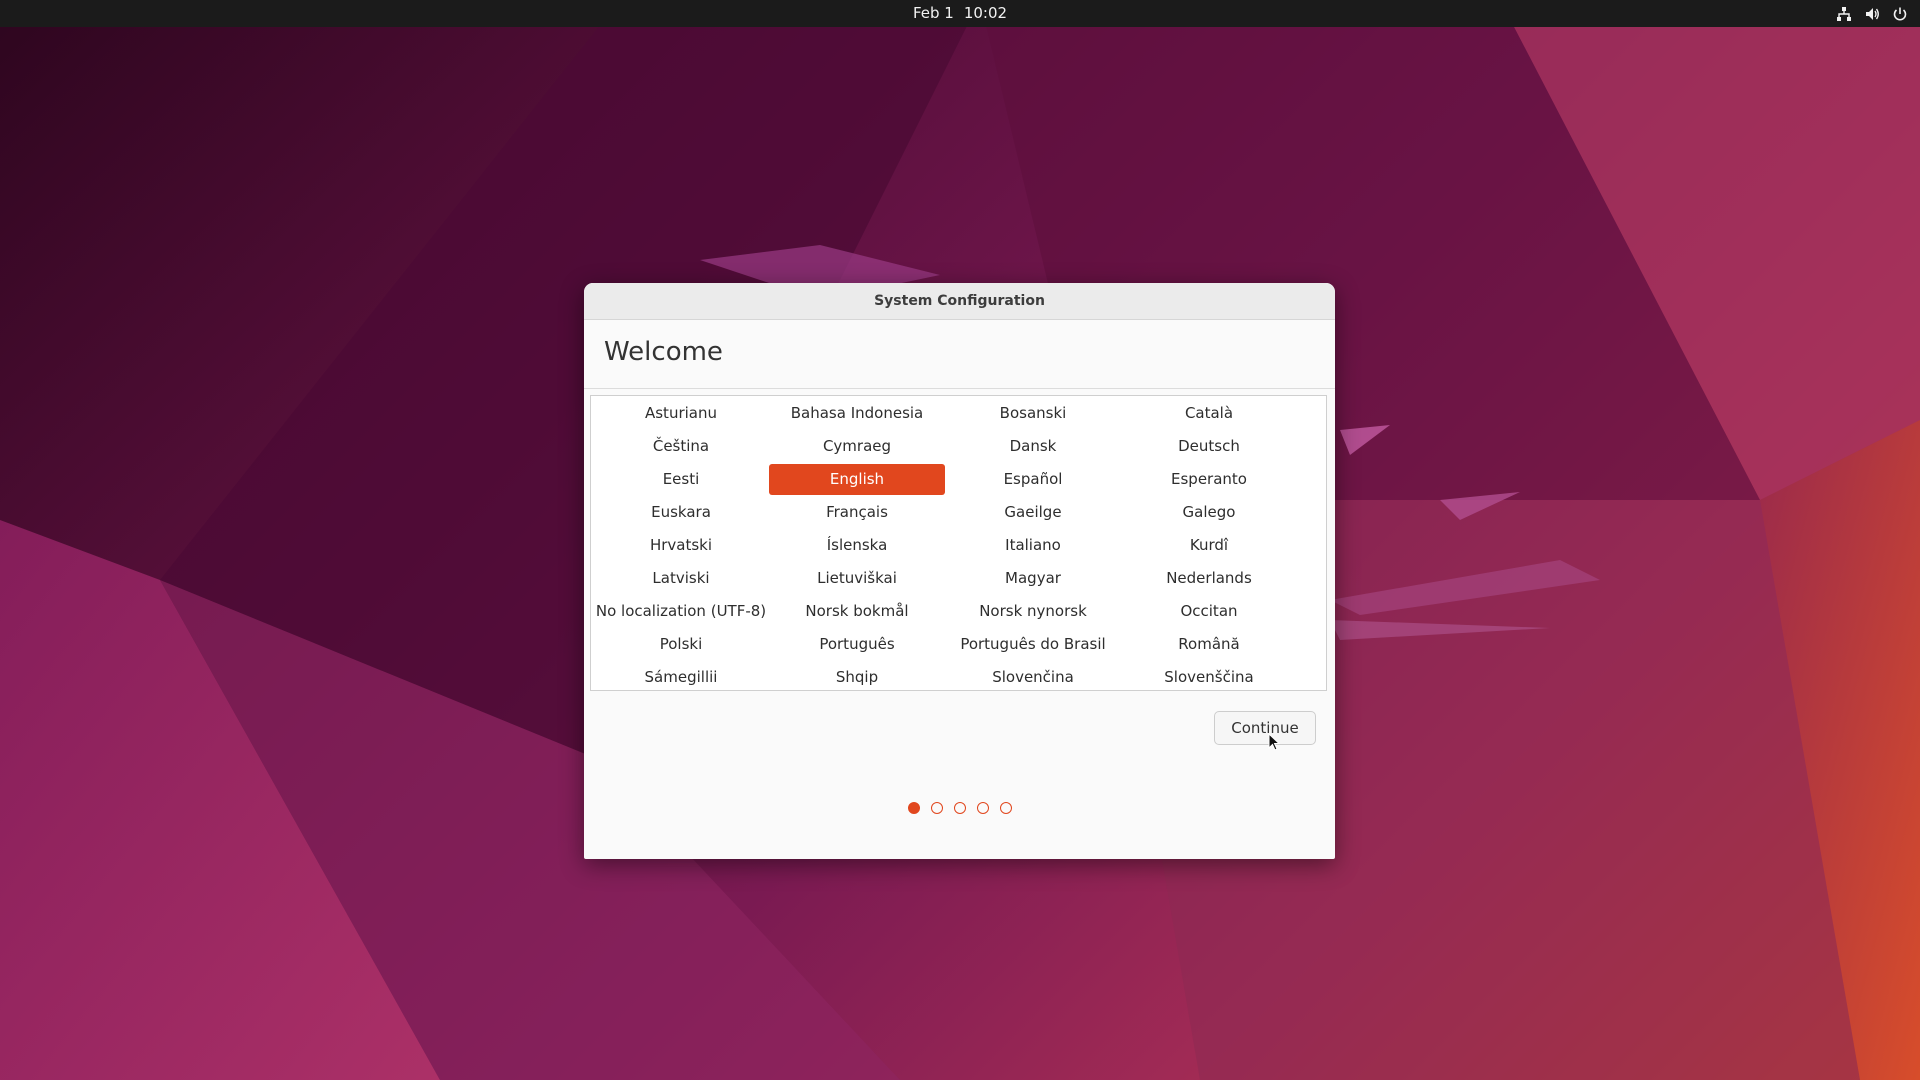 The image size is (1920, 1080). Describe the element at coordinates (1033, 644) in the screenshot. I see `language-option: Português do Brasil` at that location.